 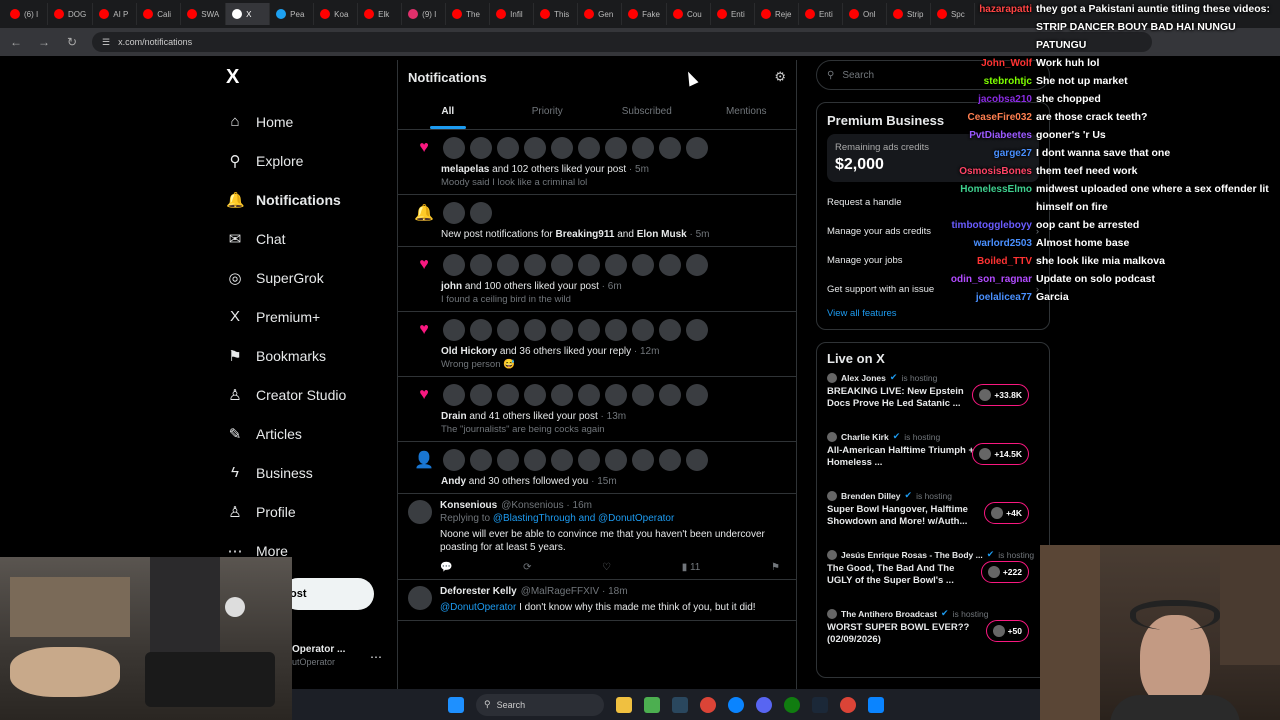 What do you see at coordinates (1000, 454) in the screenshot?
I see `live-listener-count: +14.5K` at bounding box center [1000, 454].